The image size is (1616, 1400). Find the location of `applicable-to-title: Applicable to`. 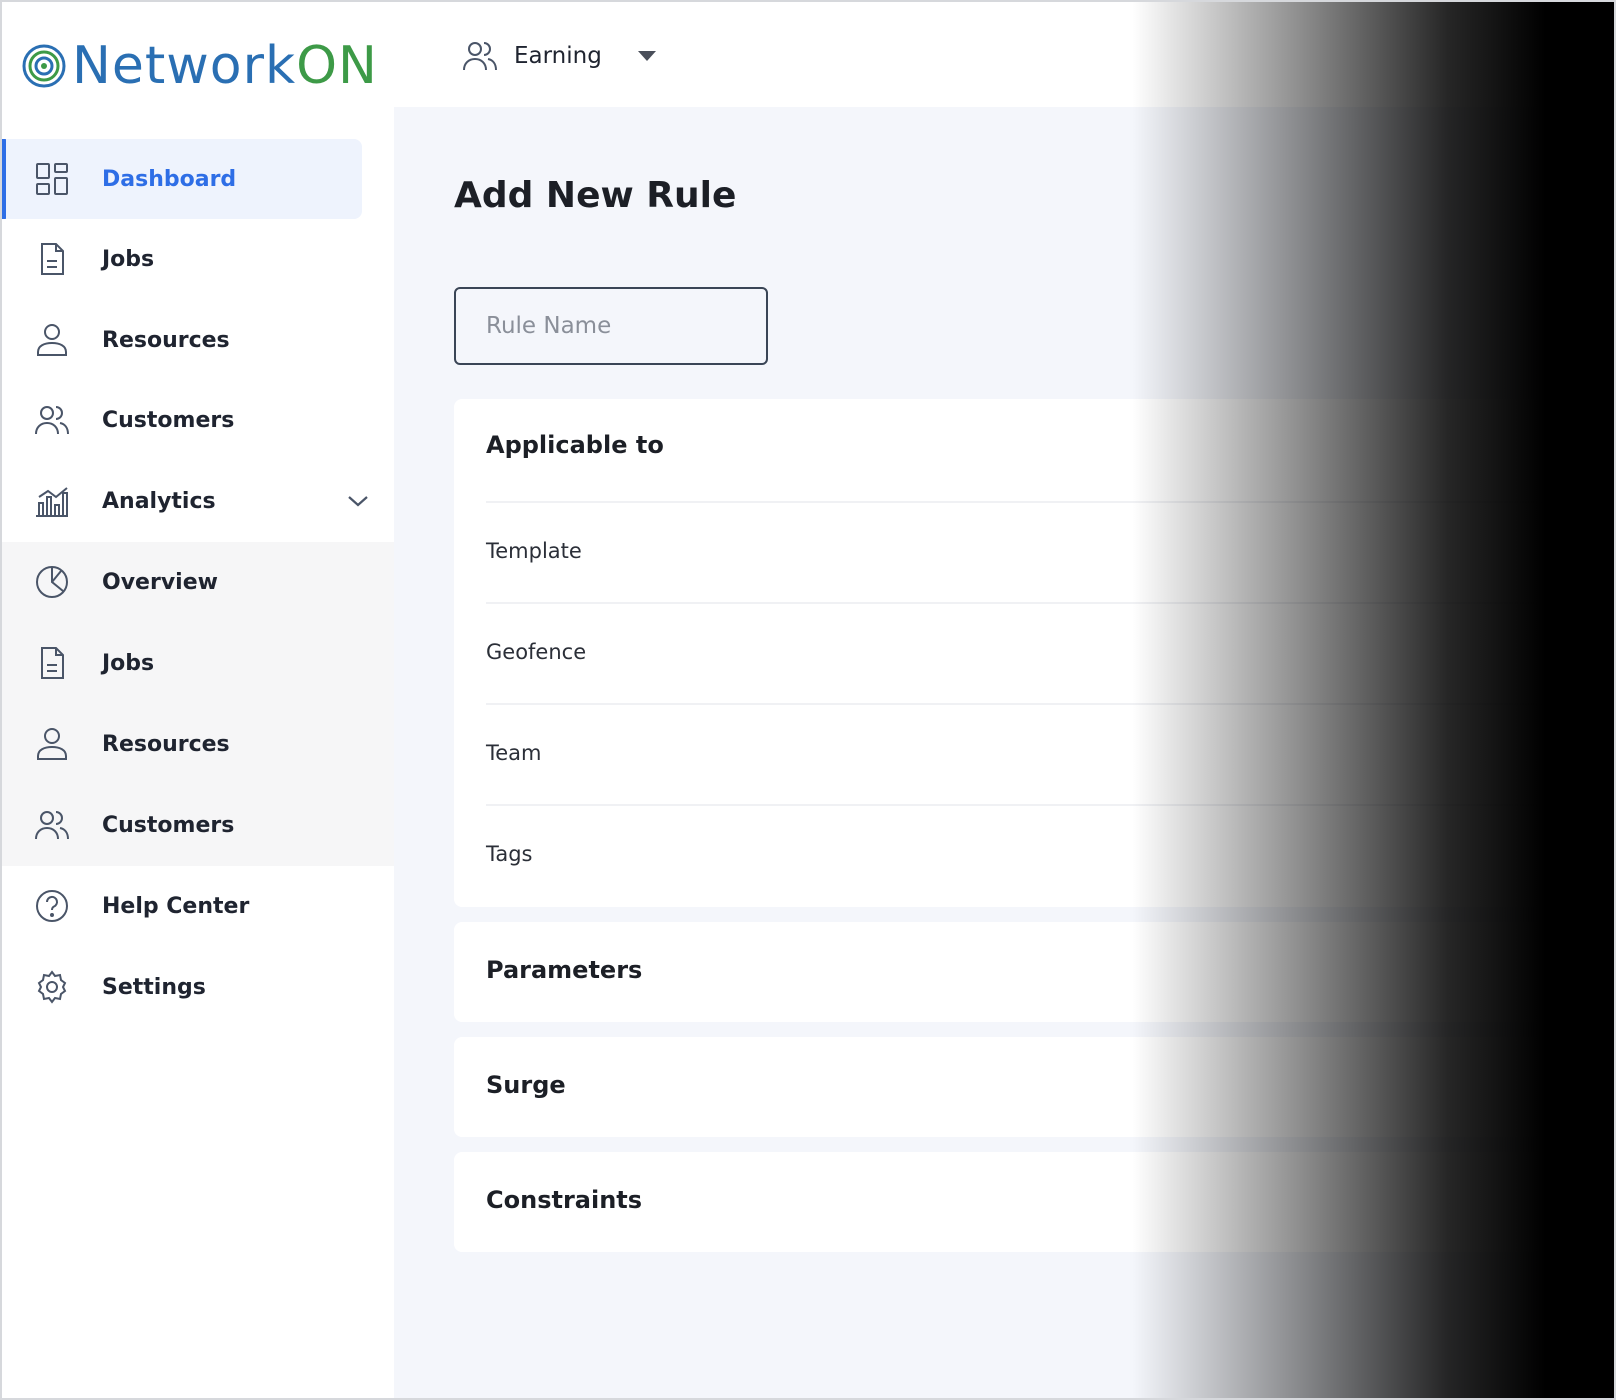

applicable-to-title: Applicable to is located at coordinates (575, 445).